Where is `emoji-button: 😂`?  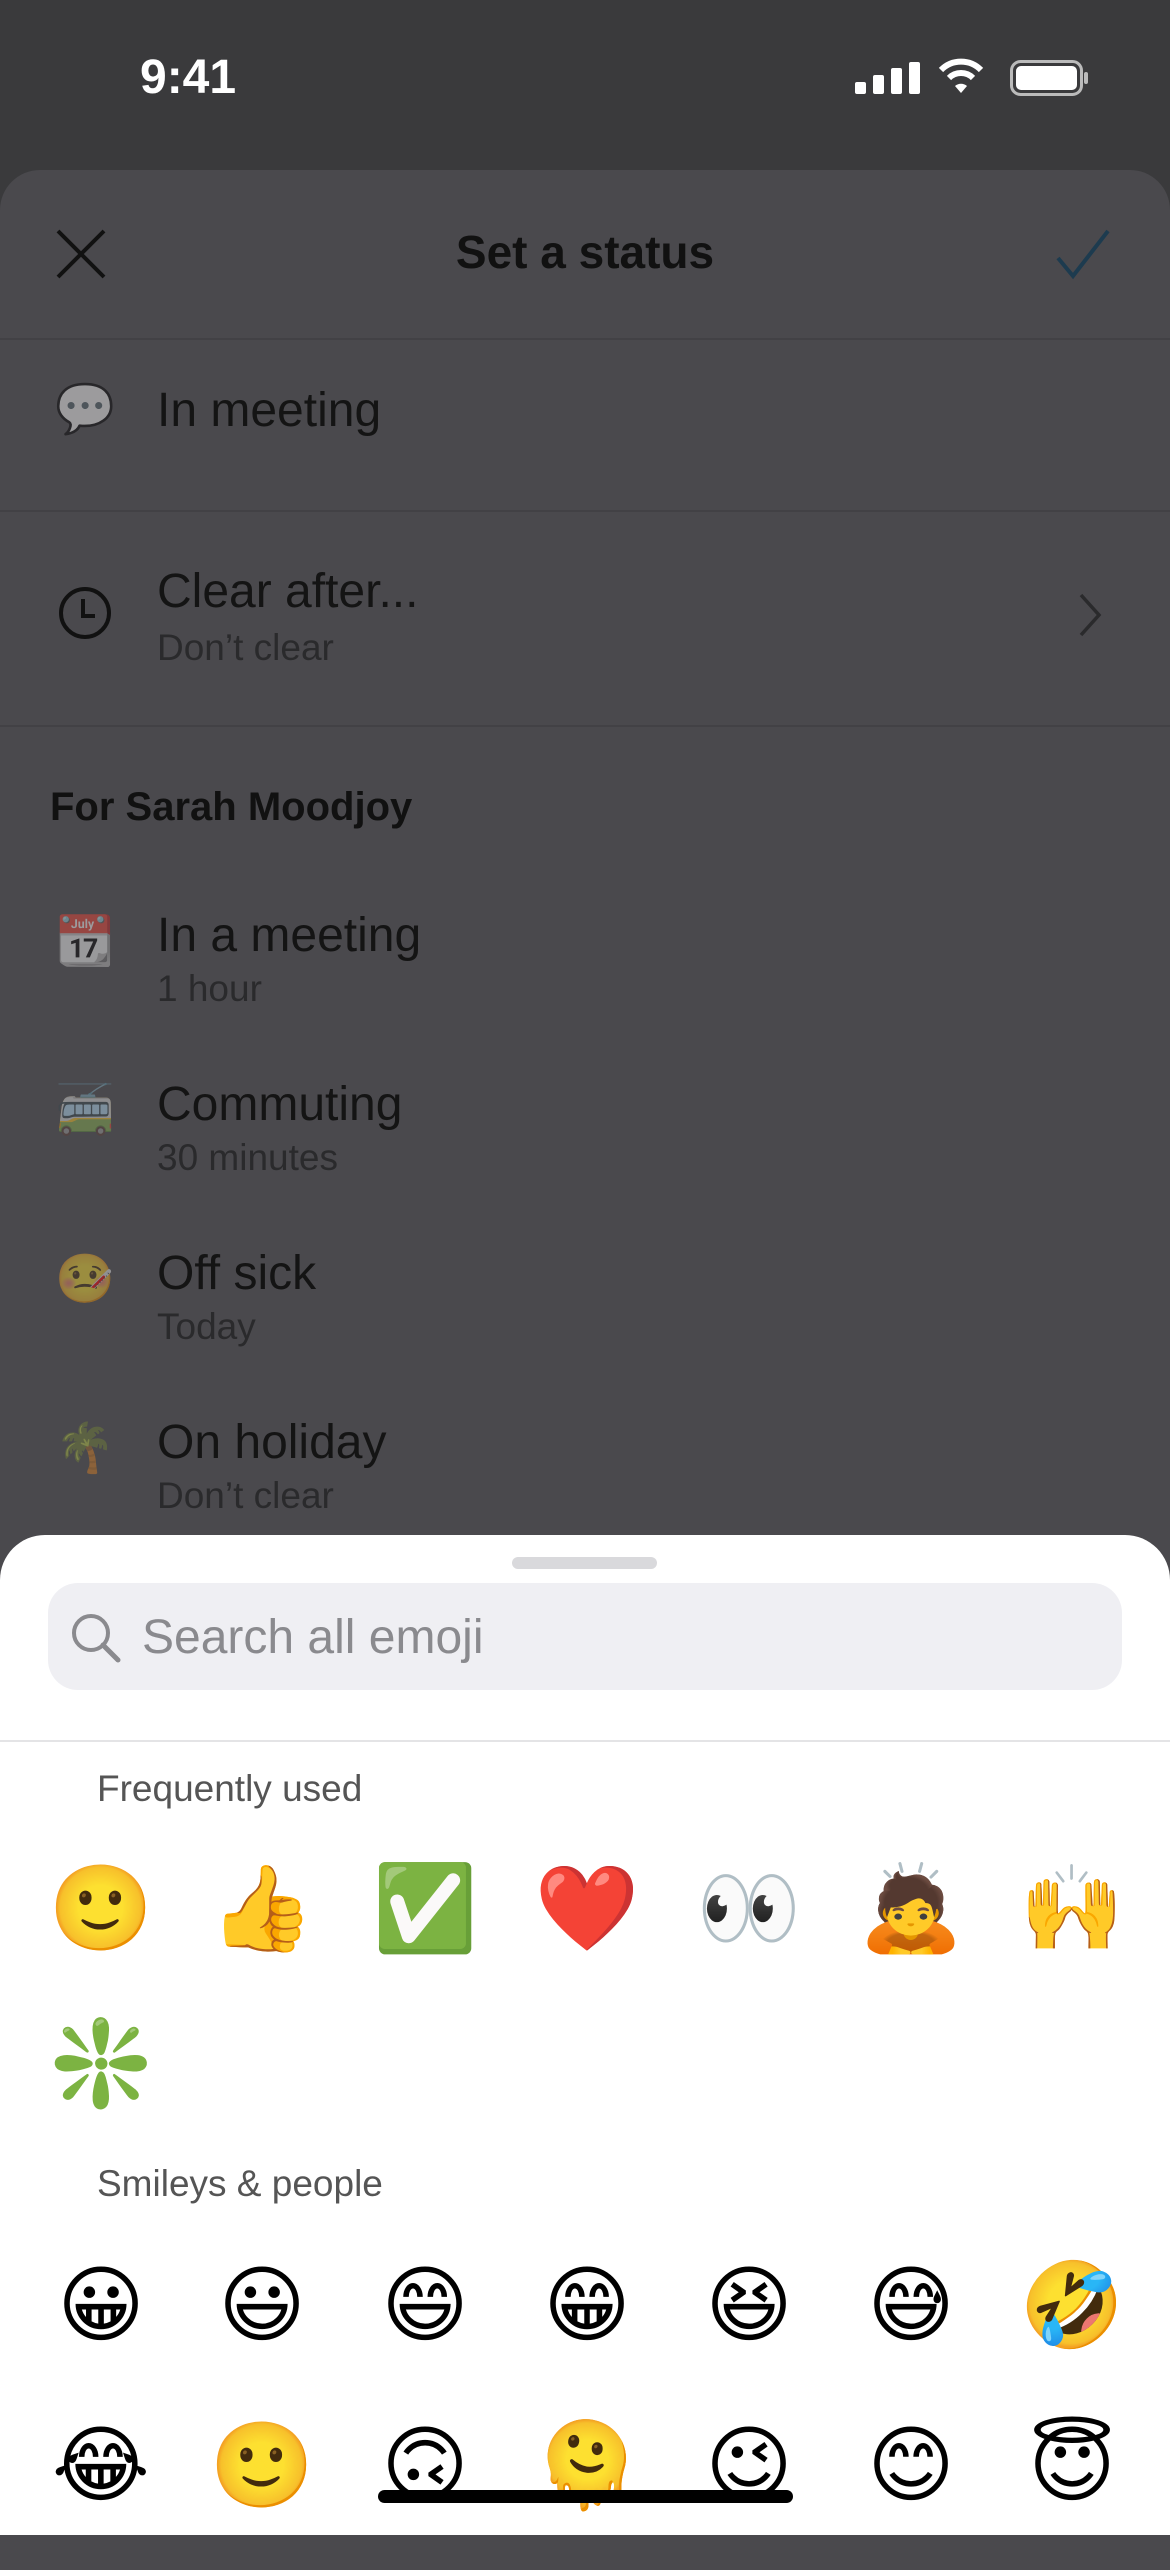 emoji-button: 😂 is located at coordinates (101, 2465).